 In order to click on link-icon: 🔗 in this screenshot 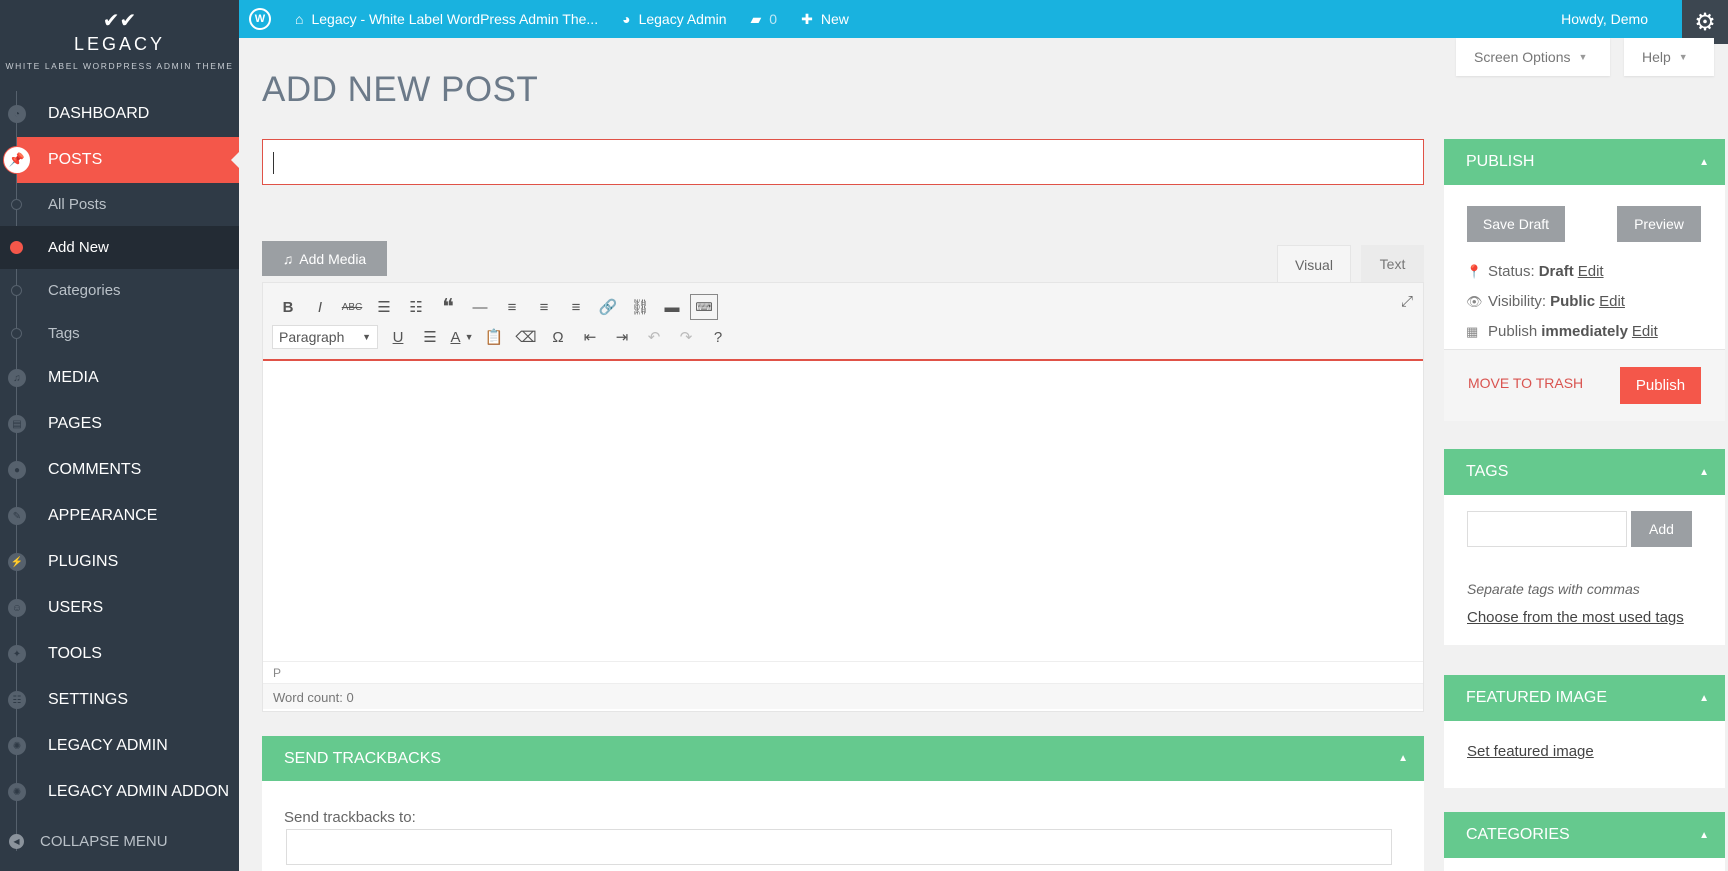, I will do `click(608, 307)`.